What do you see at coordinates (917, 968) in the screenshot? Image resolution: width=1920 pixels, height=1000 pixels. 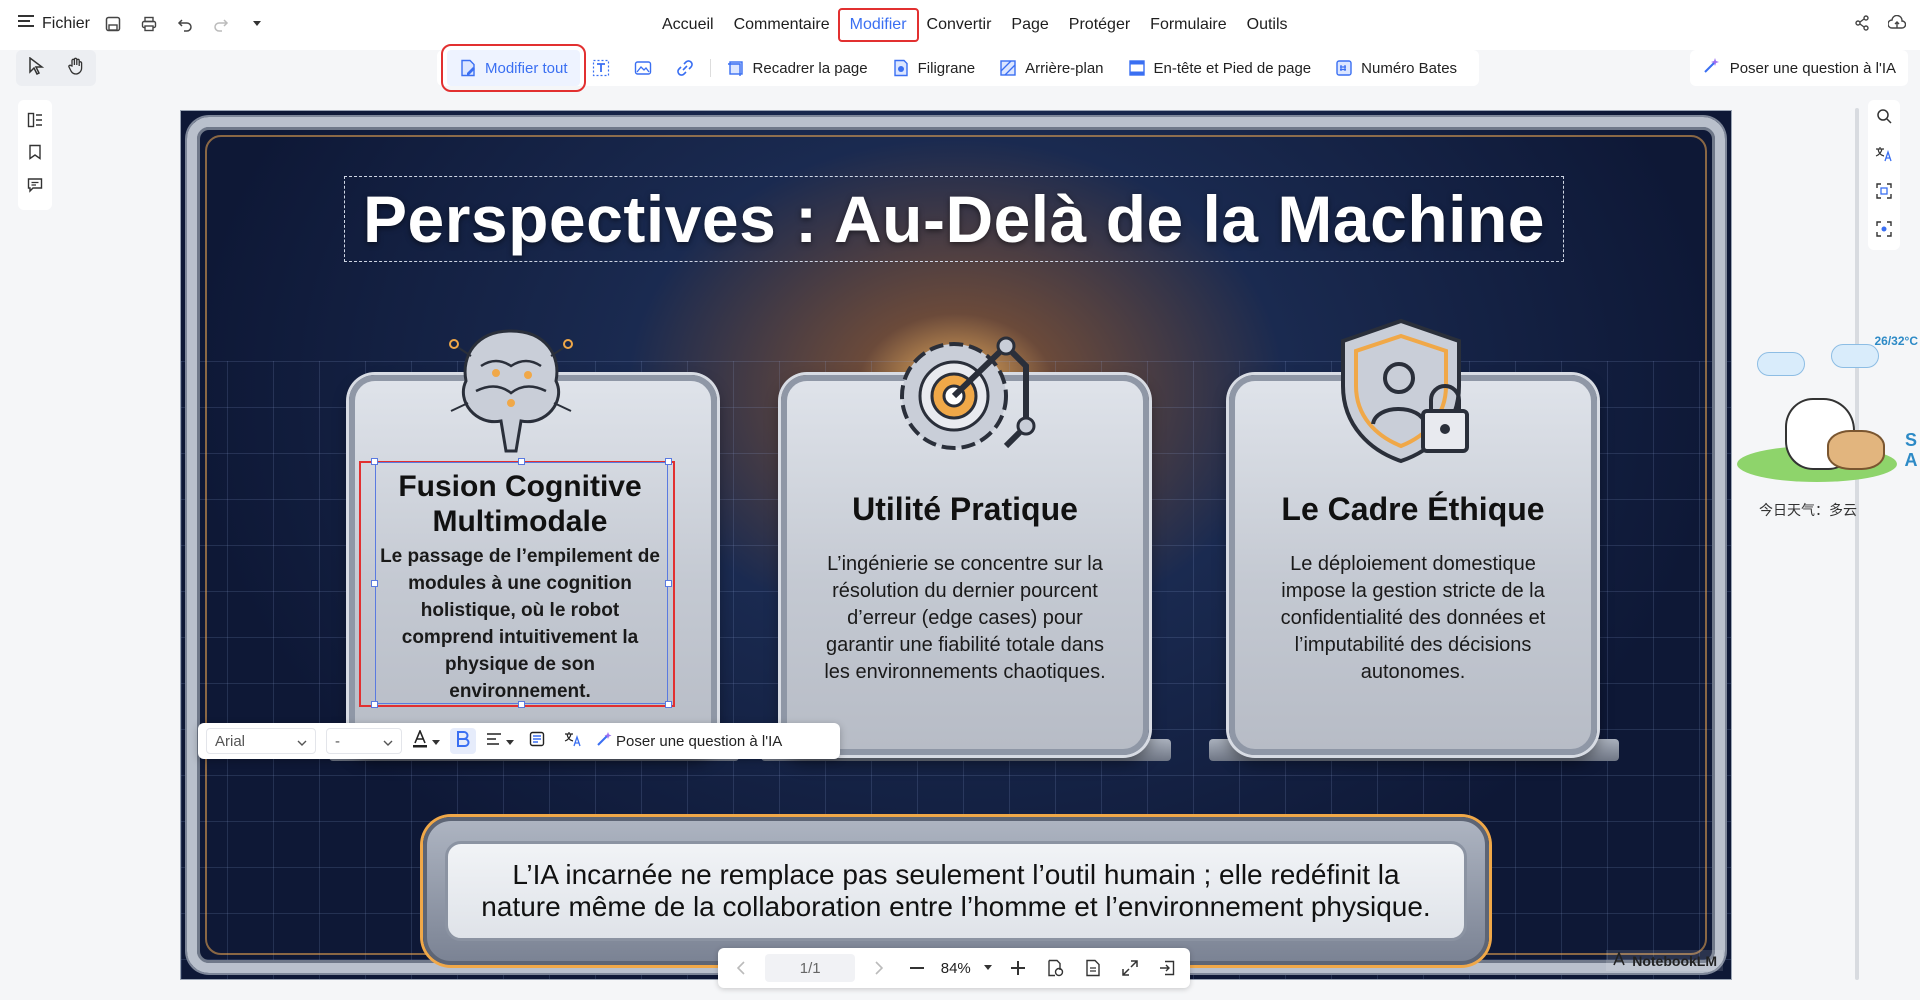 I see `zoom-out-button` at bounding box center [917, 968].